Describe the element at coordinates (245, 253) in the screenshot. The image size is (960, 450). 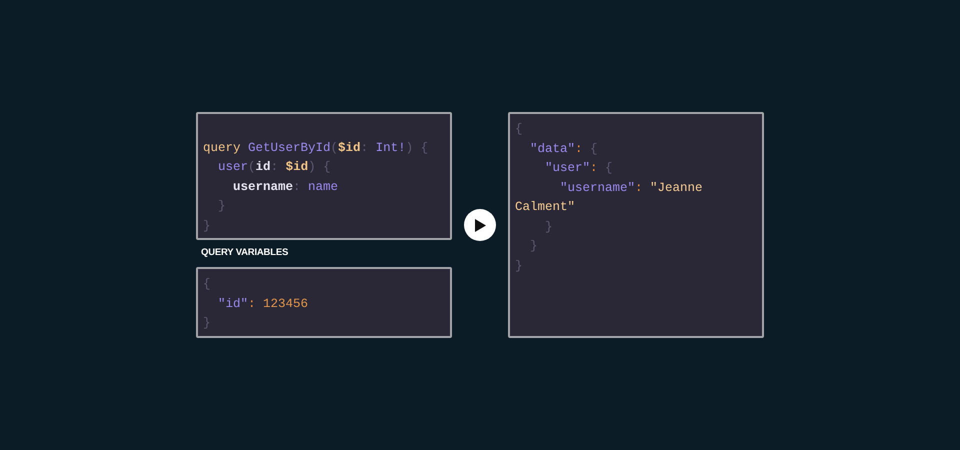
I see `query-variables-label: QUERY VARIABLES` at that location.